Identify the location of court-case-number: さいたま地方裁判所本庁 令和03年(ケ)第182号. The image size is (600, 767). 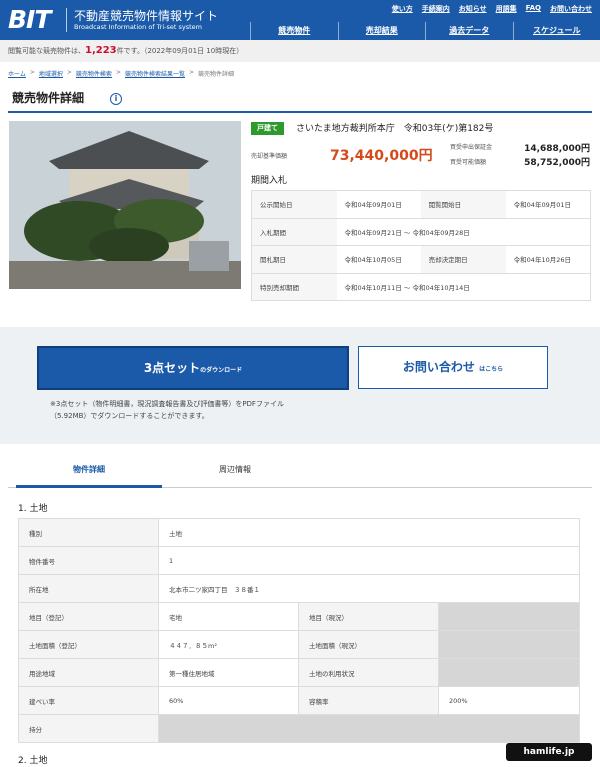
(395, 129).